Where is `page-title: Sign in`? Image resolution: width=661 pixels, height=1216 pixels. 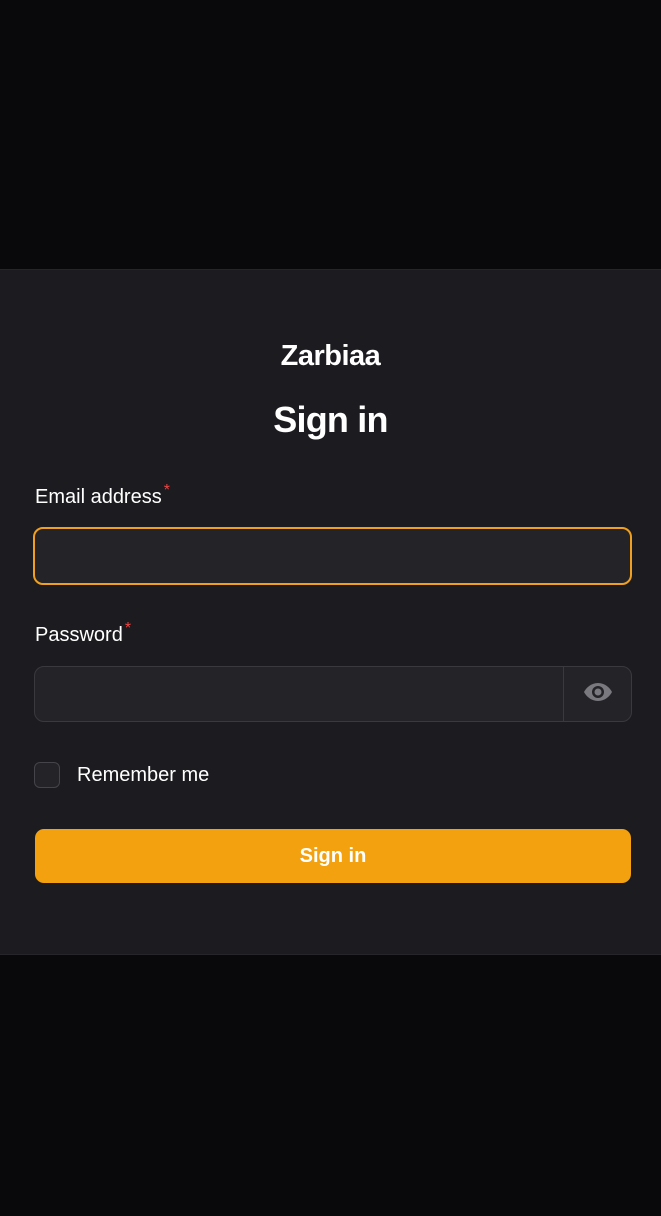 page-title: Sign in is located at coordinates (330, 419).